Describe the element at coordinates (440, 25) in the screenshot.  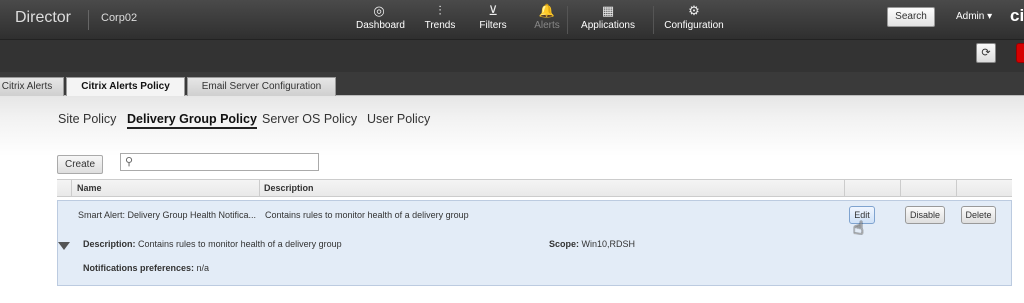
I see `nav-trends-label: Trends` at that location.